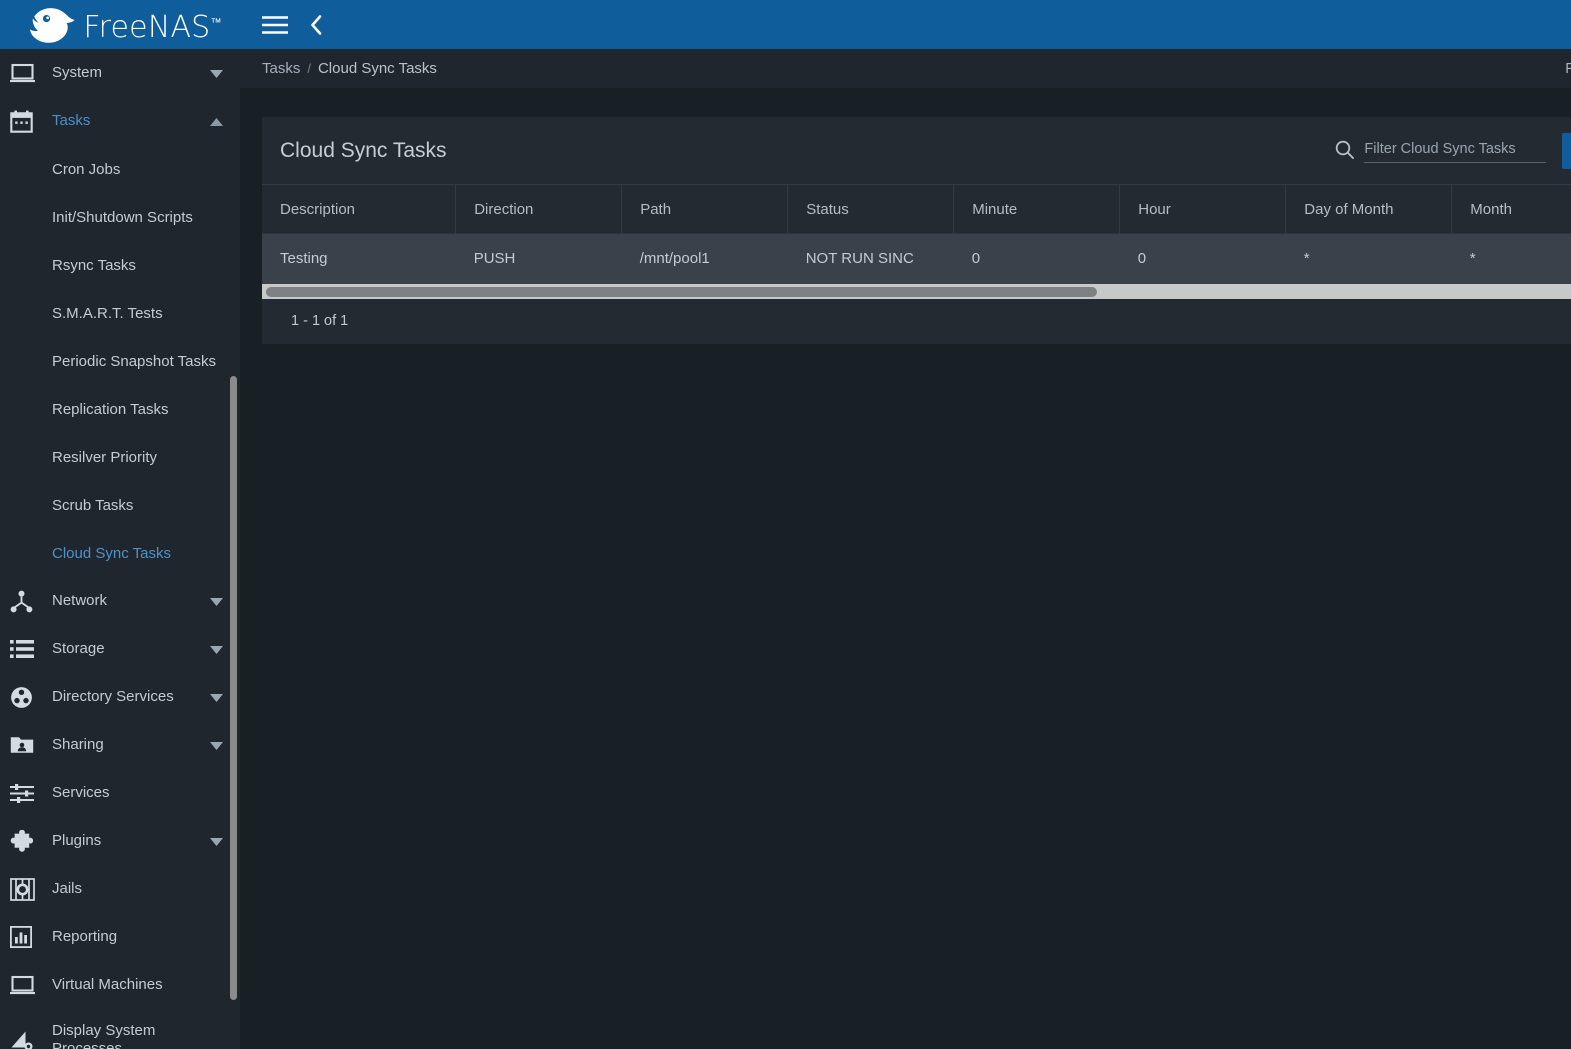 The image size is (1571, 1049). What do you see at coordinates (52, 25) in the screenshot?
I see `freenas-fish-logo-icon` at bounding box center [52, 25].